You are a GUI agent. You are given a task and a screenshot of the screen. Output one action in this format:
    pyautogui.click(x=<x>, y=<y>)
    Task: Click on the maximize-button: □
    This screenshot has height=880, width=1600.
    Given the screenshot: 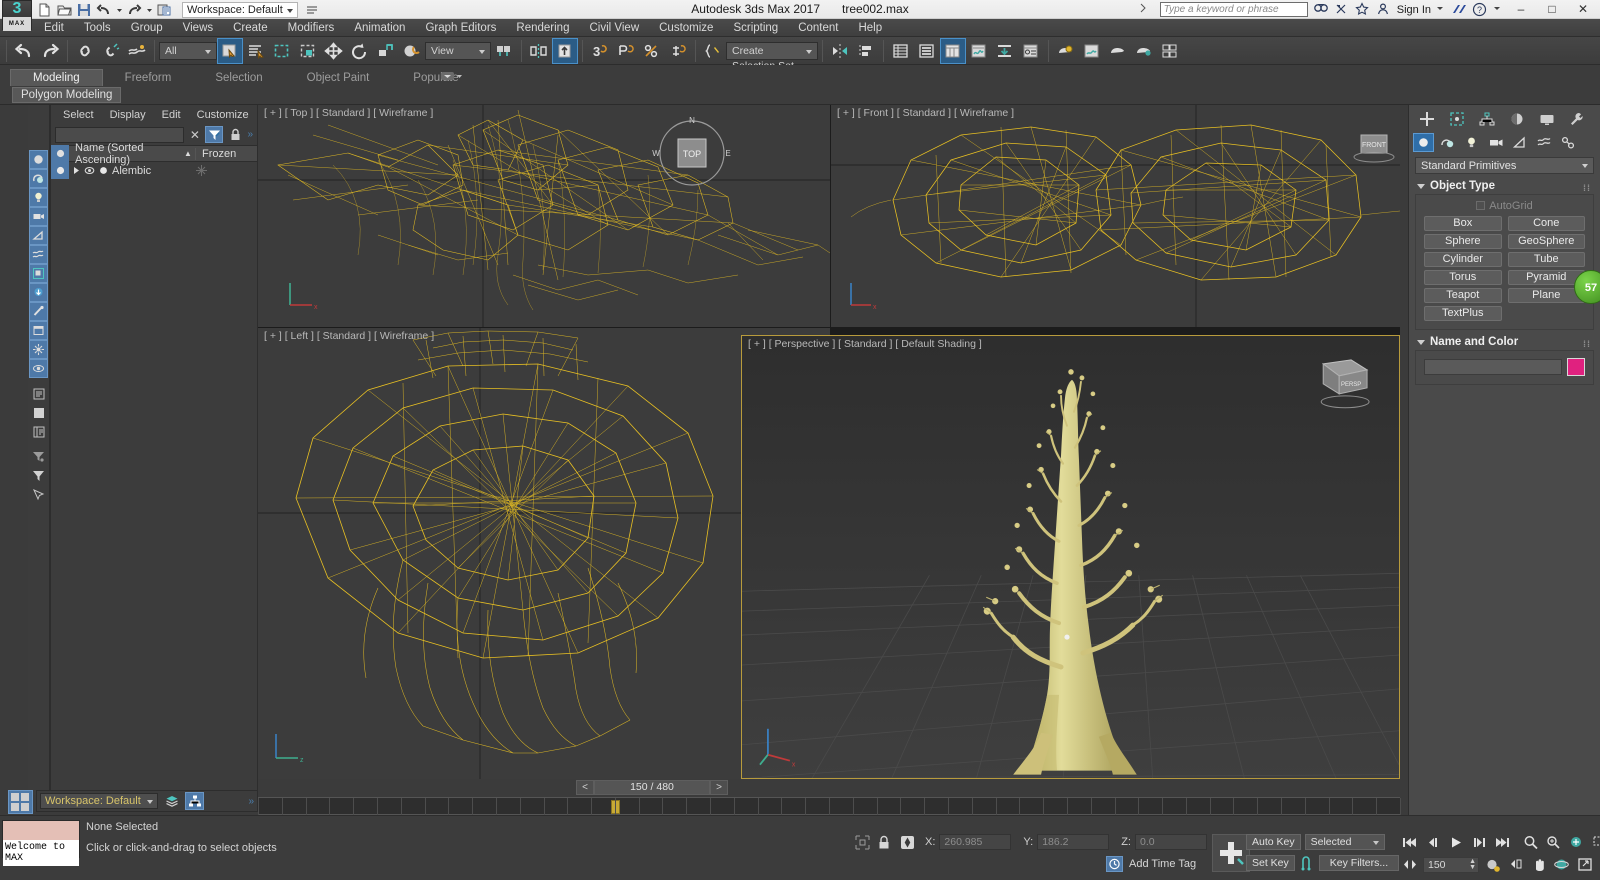 What is the action you would take?
    pyautogui.click(x=1552, y=9)
    